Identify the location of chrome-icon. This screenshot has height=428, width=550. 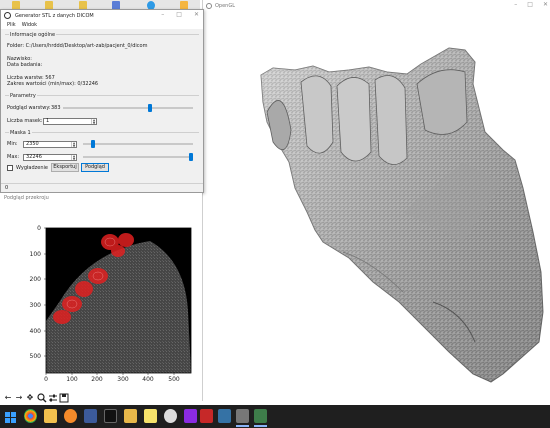
(30, 416).